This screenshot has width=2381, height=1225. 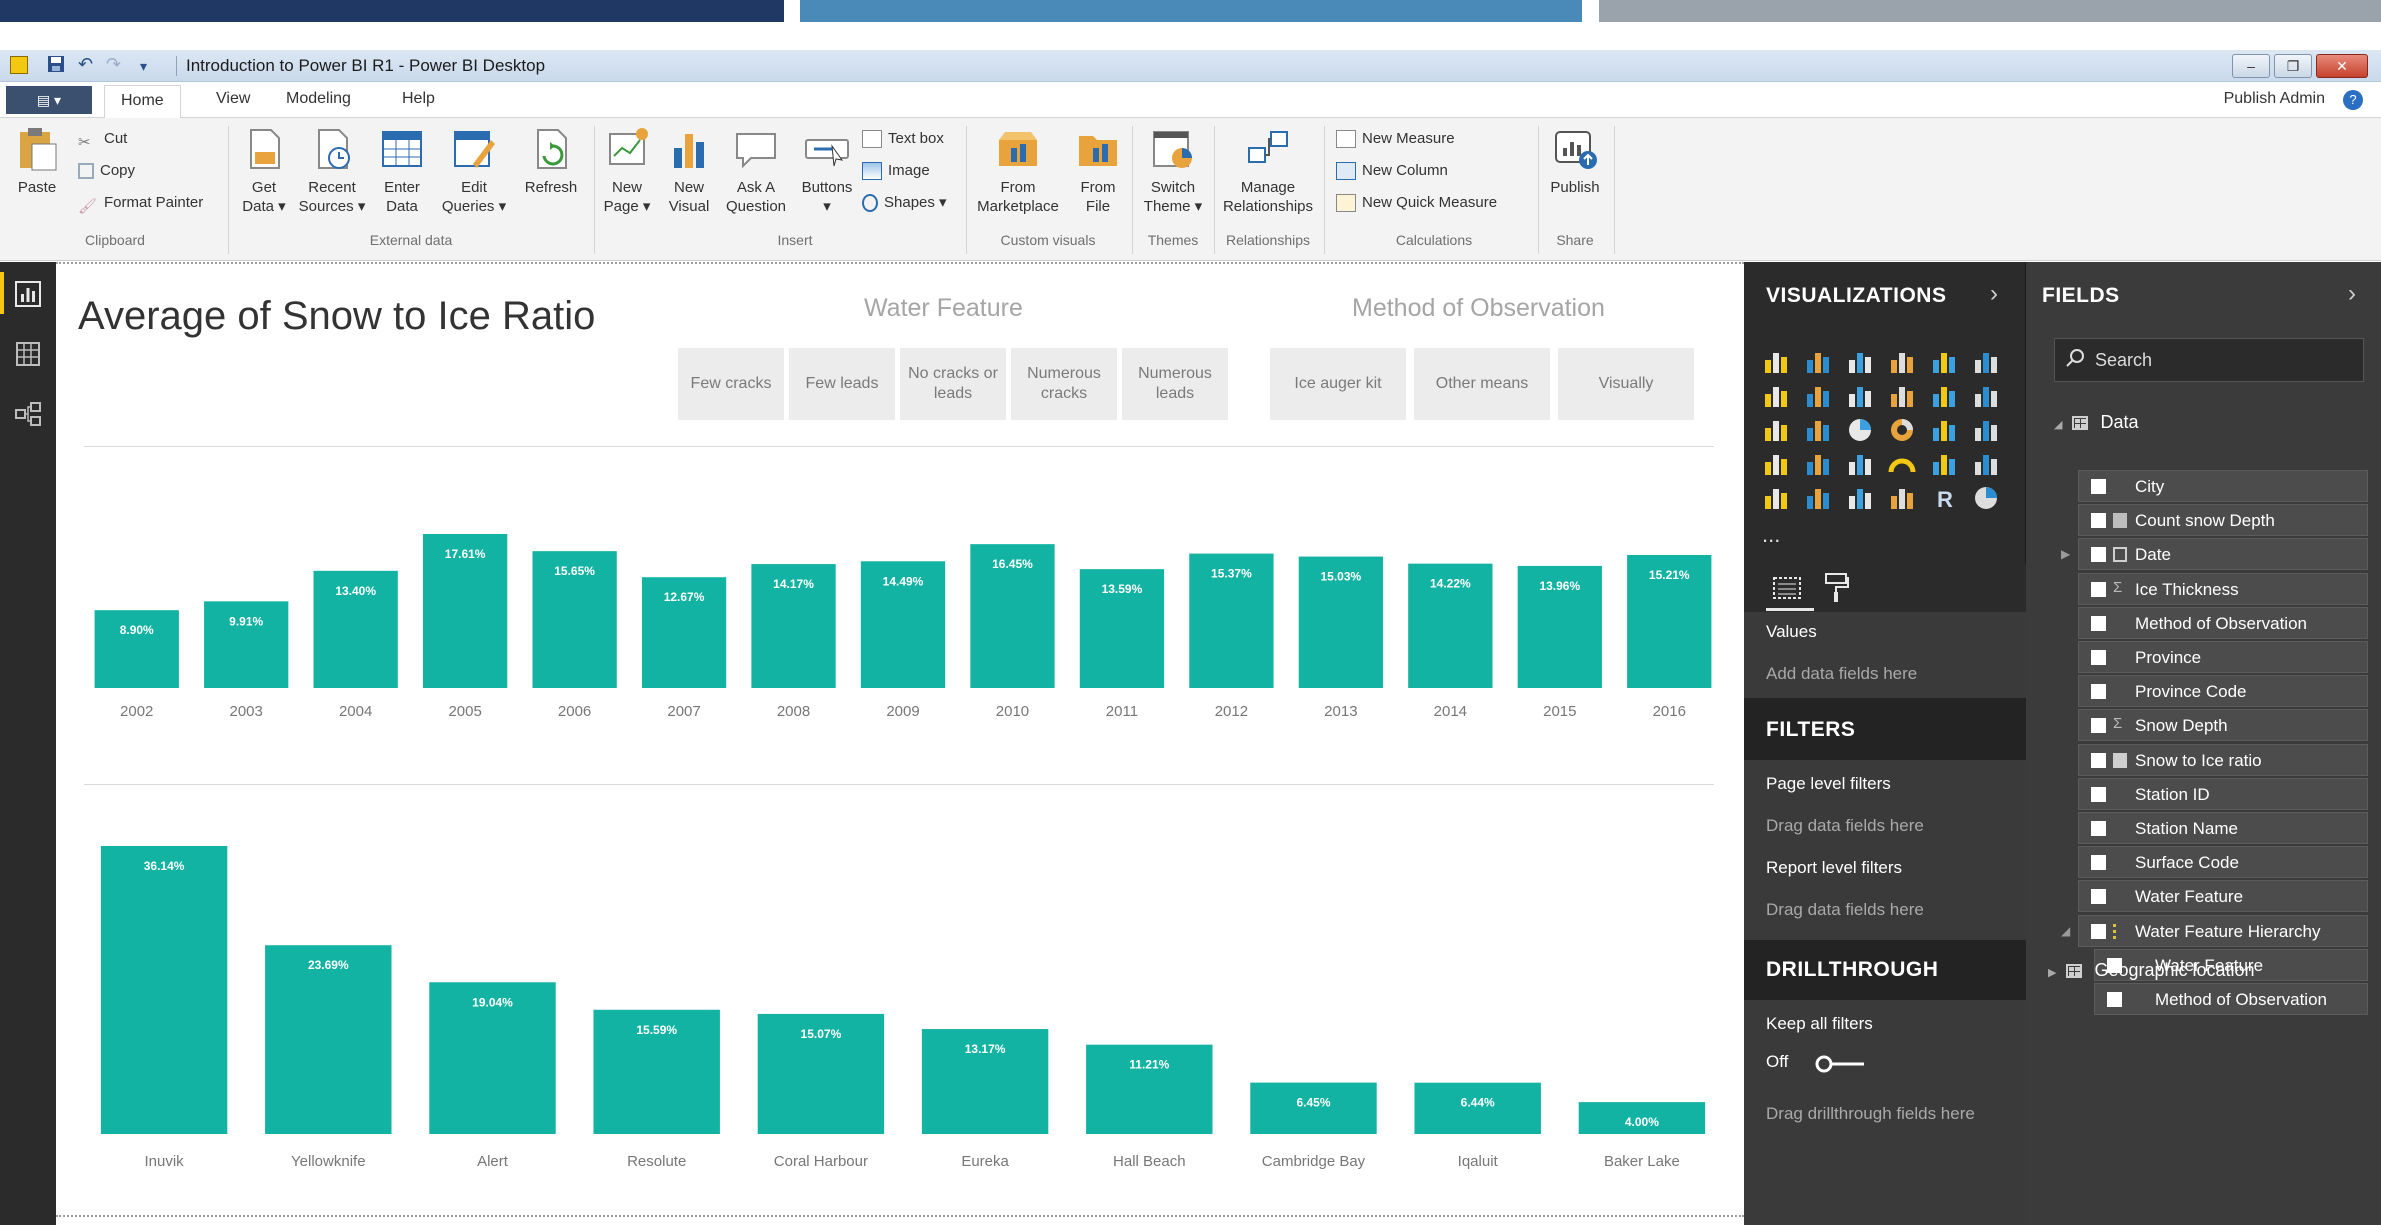 I want to click on shape-map-icon, so click(x=1818, y=464).